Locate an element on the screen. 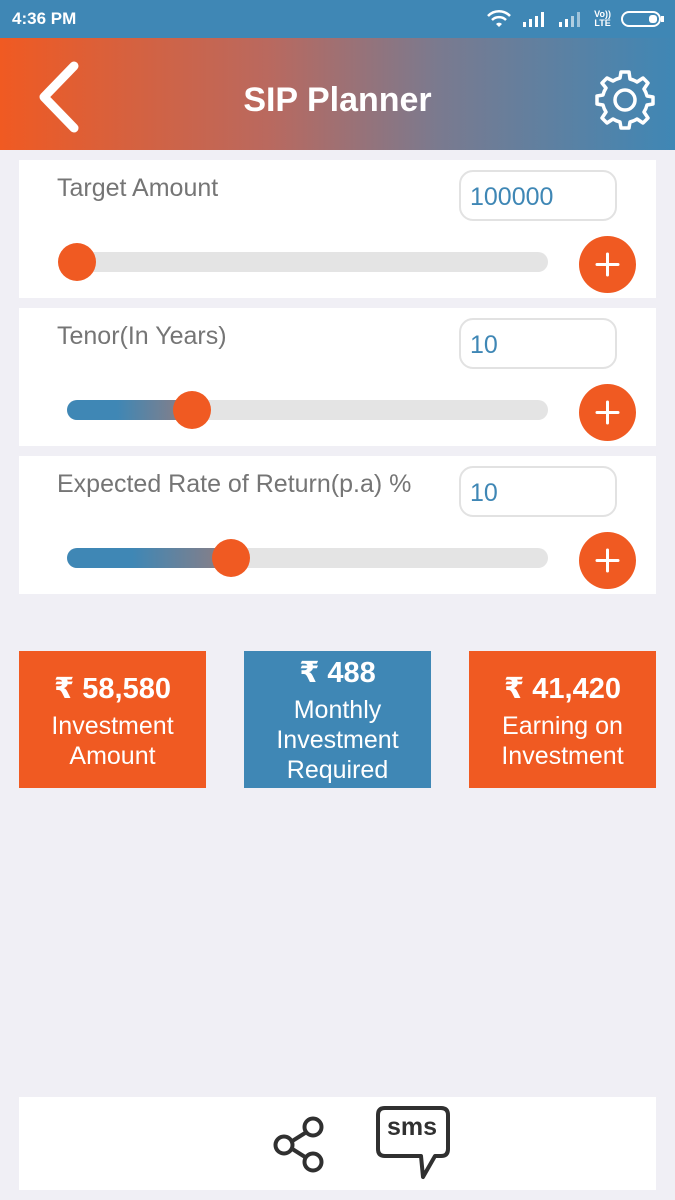 This screenshot has height=1200, width=675. status-bar: 4:36 PM Vo)) LTE is located at coordinates (337, 19).